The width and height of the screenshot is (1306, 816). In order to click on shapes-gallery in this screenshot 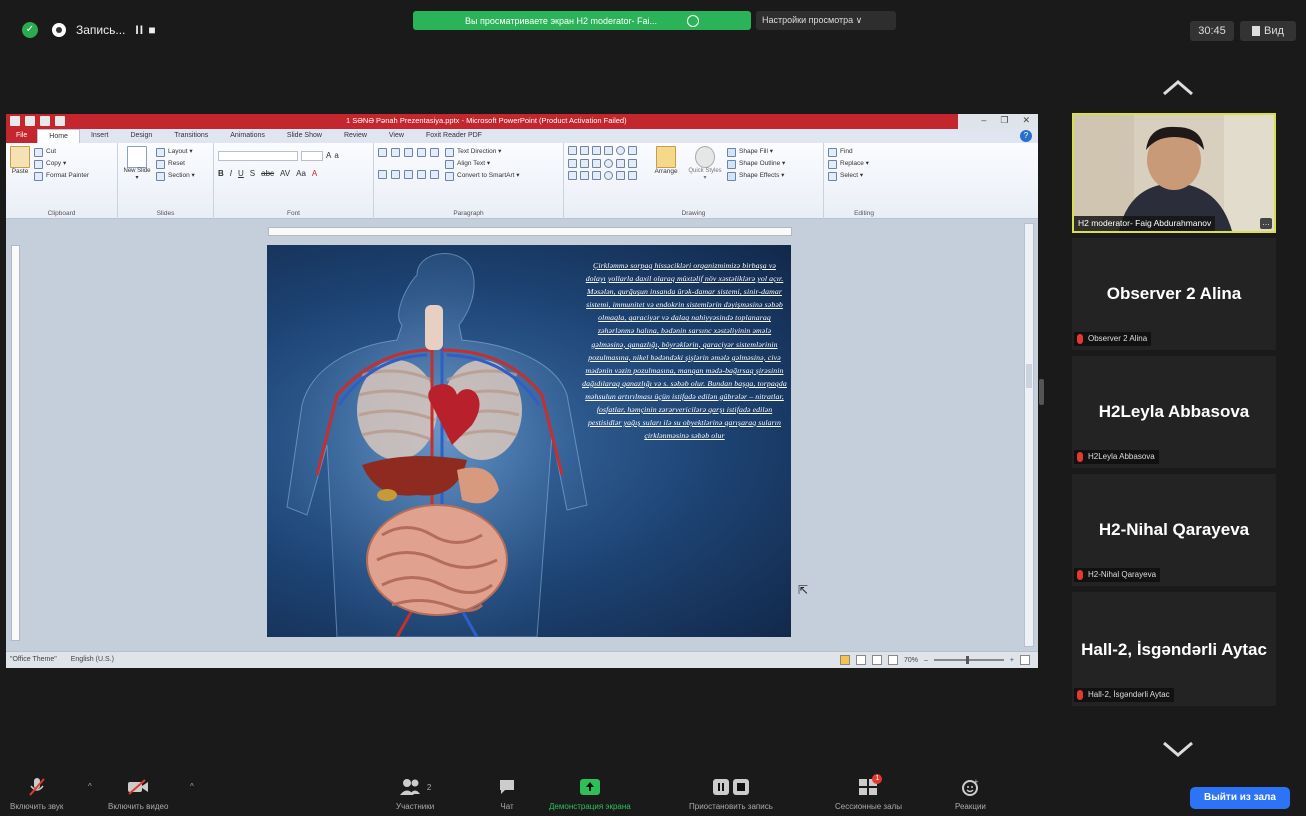, I will do `click(606, 164)`.